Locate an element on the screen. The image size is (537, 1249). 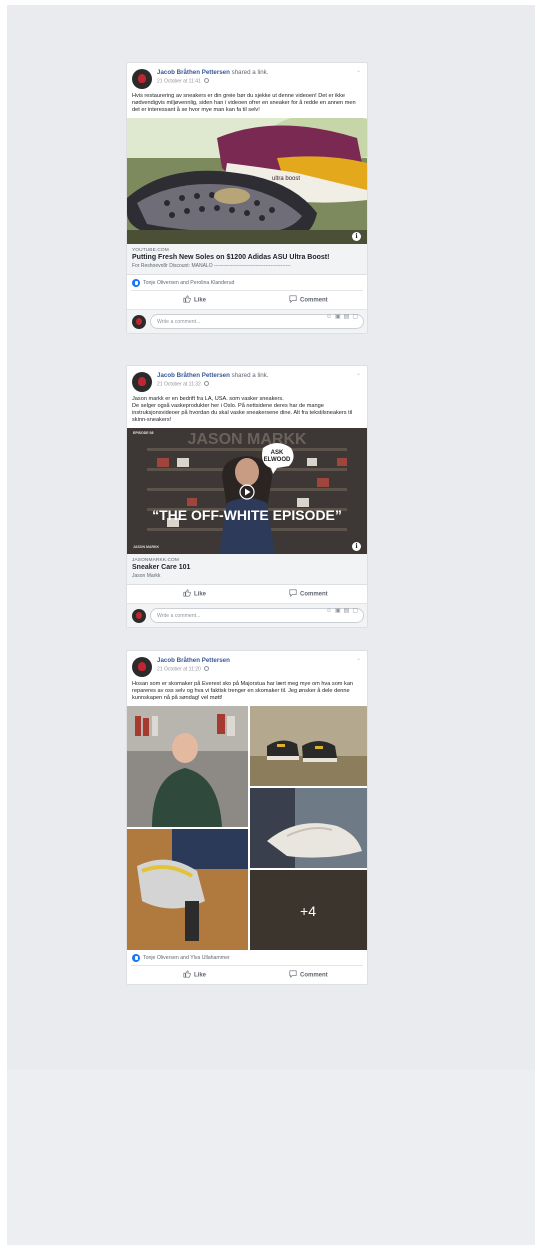
link-domain: JASONMARKK.COM is located at coordinates (155, 560).